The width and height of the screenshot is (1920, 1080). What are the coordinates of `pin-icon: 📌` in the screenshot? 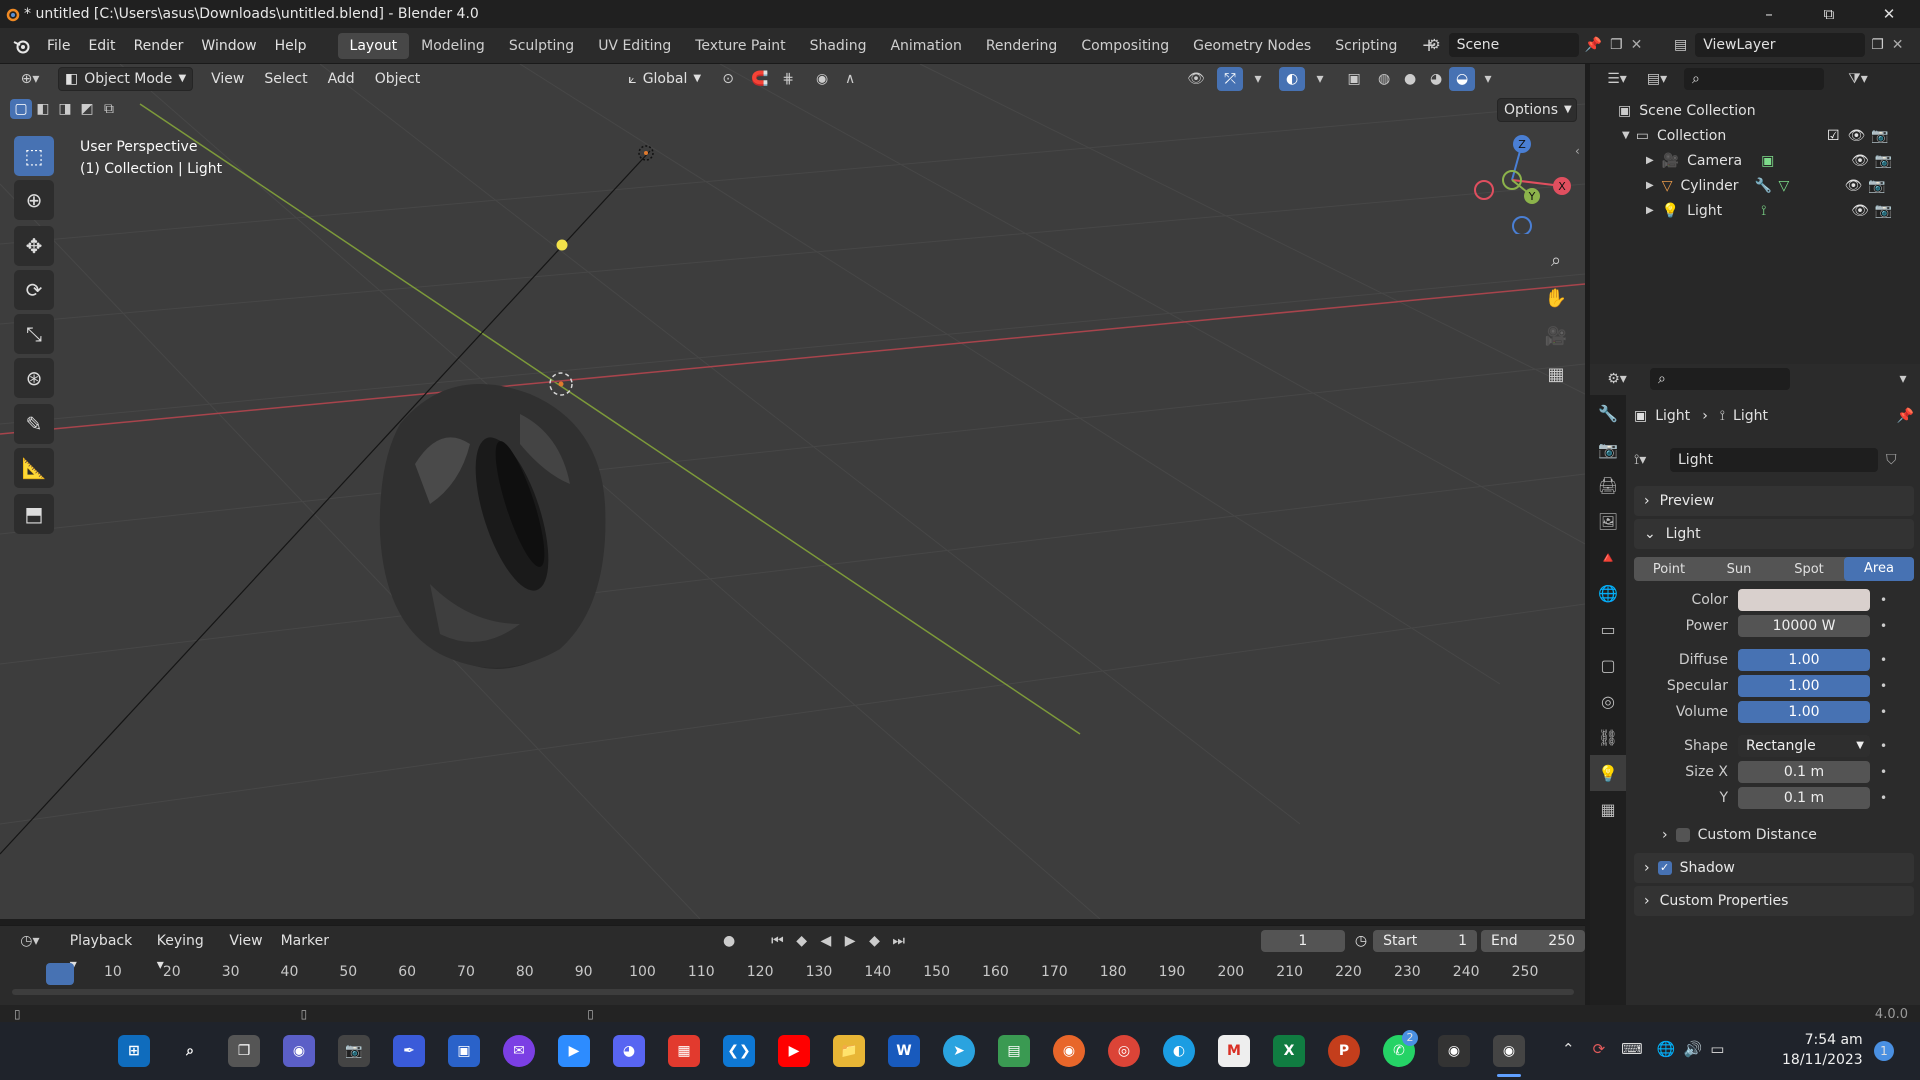 It's located at (1593, 45).